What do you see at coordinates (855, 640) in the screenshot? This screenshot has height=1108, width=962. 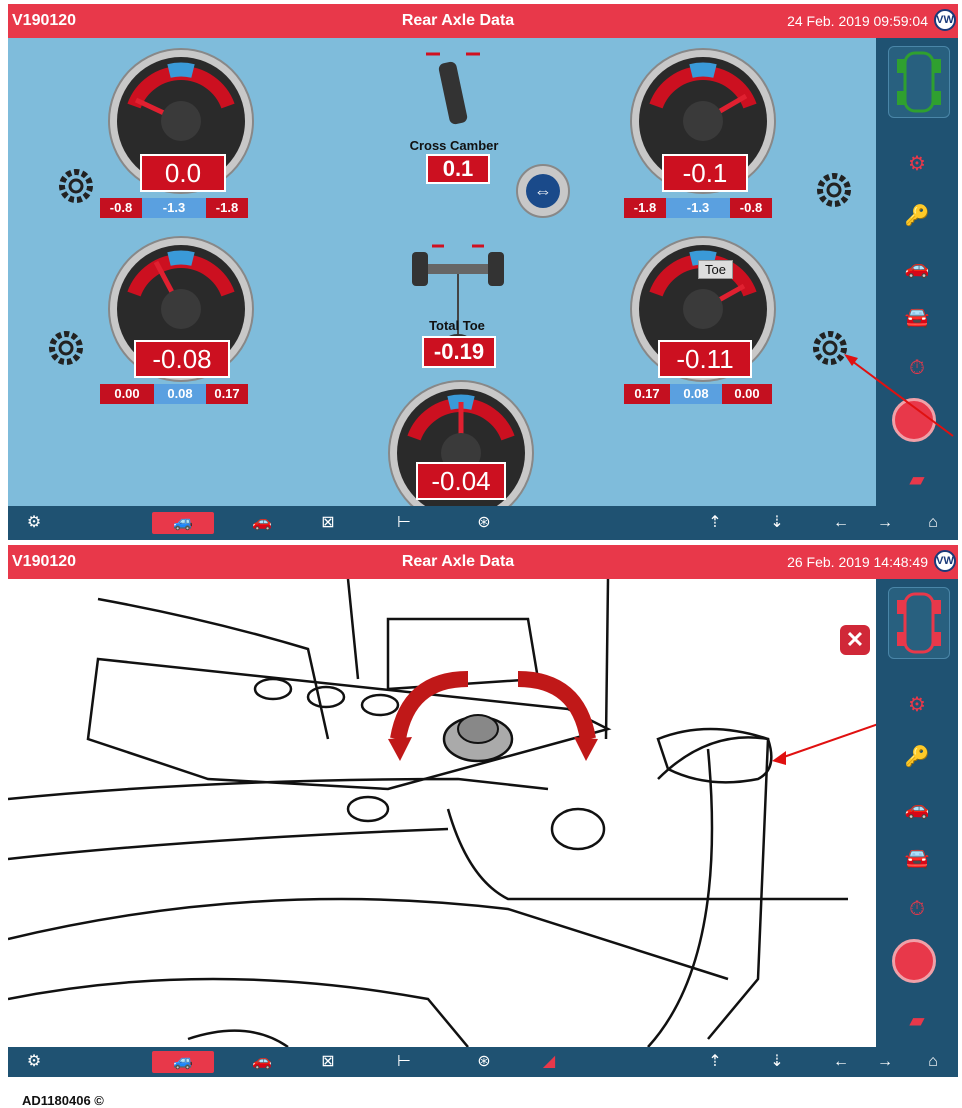 I see `close-button: ✕` at bounding box center [855, 640].